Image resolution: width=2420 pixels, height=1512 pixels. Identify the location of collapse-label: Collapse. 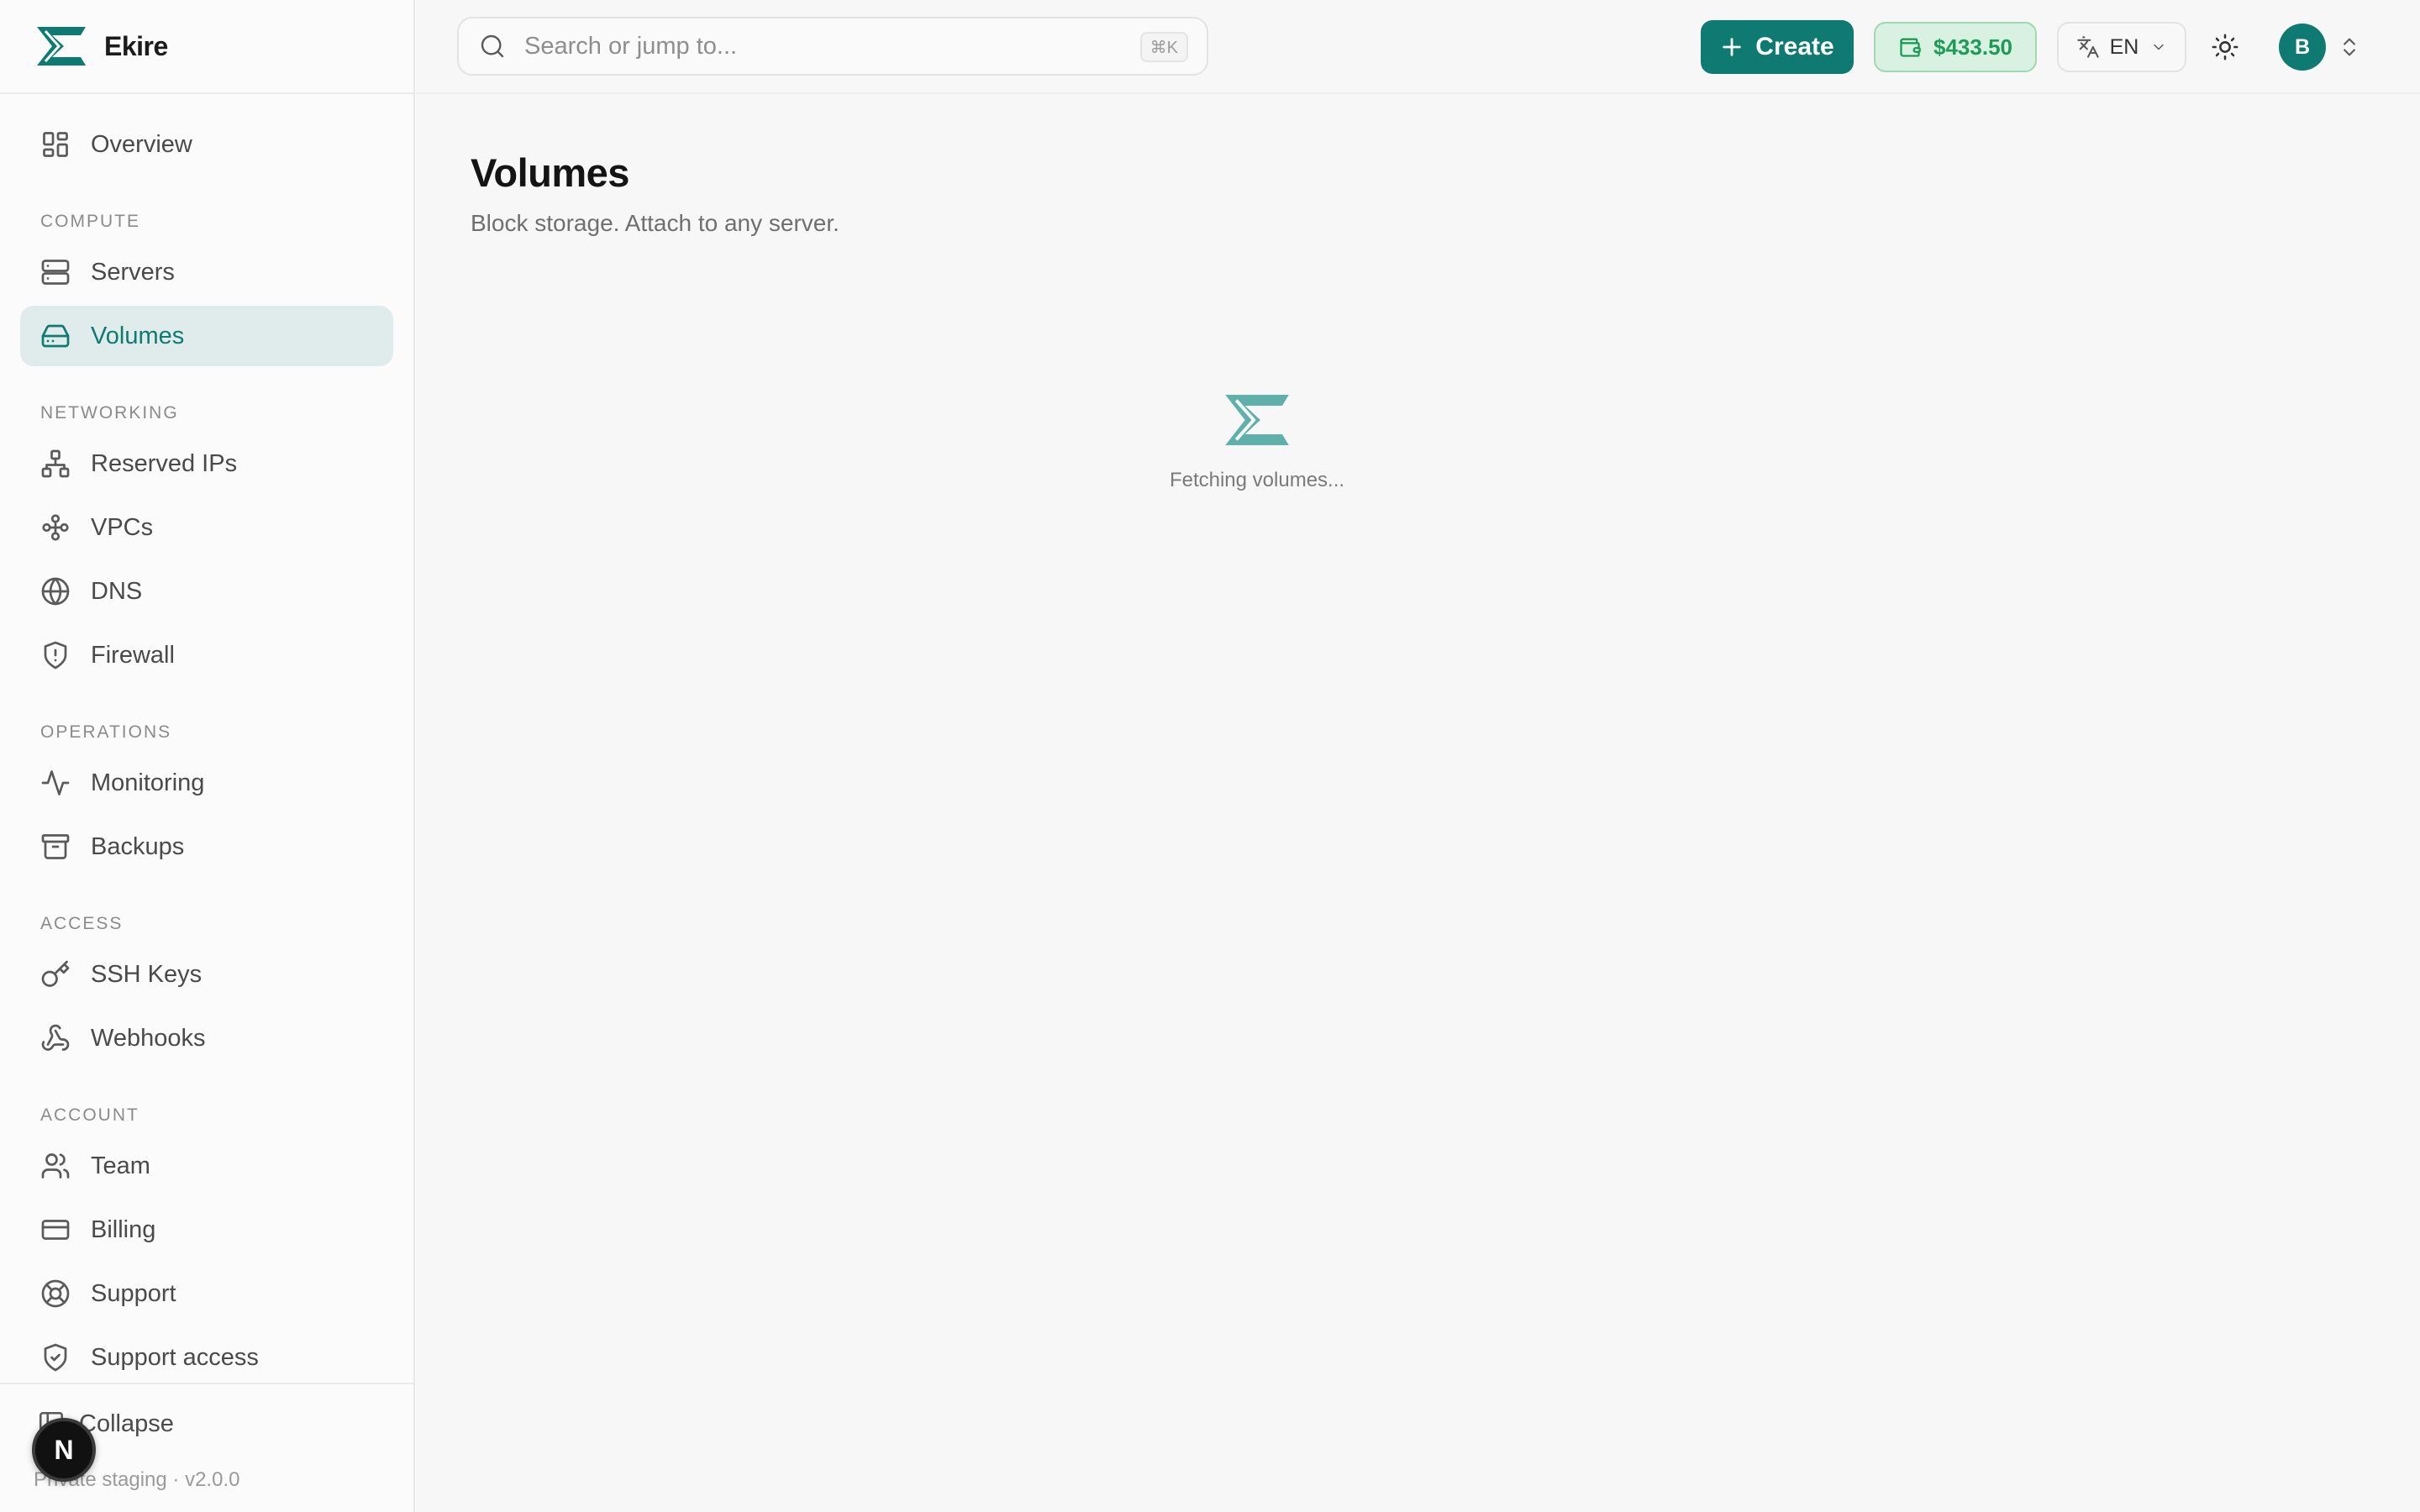
(127, 1423).